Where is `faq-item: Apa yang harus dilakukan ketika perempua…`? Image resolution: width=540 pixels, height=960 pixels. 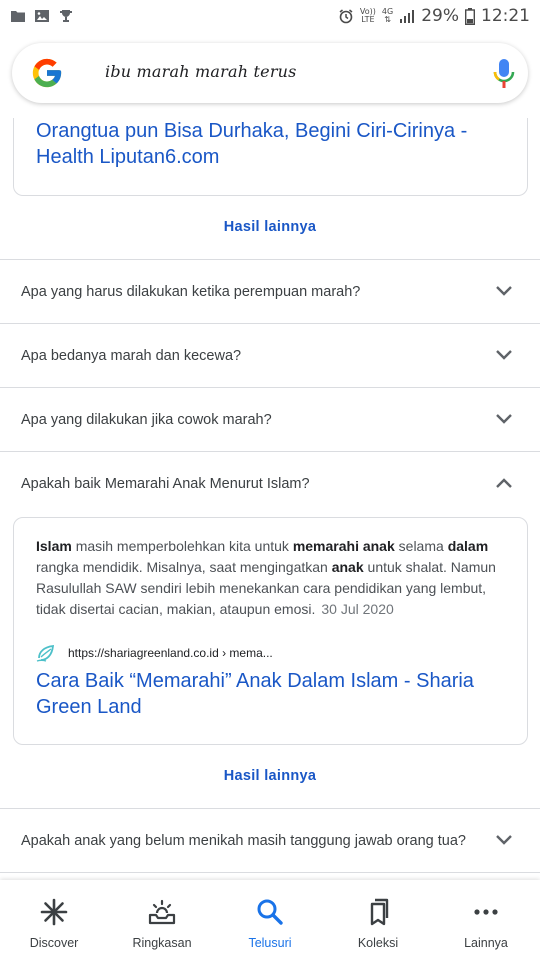 faq-item: Apa yang harus dilakukan ketika perempua… is located at coordinates (270, 292).